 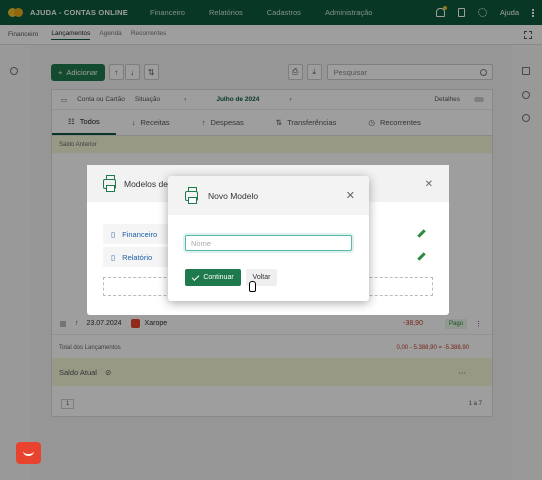 I want to click on new-model-dialog: Novo Modelo ✕ Continuar Voltar, so click(x=268, y=238).